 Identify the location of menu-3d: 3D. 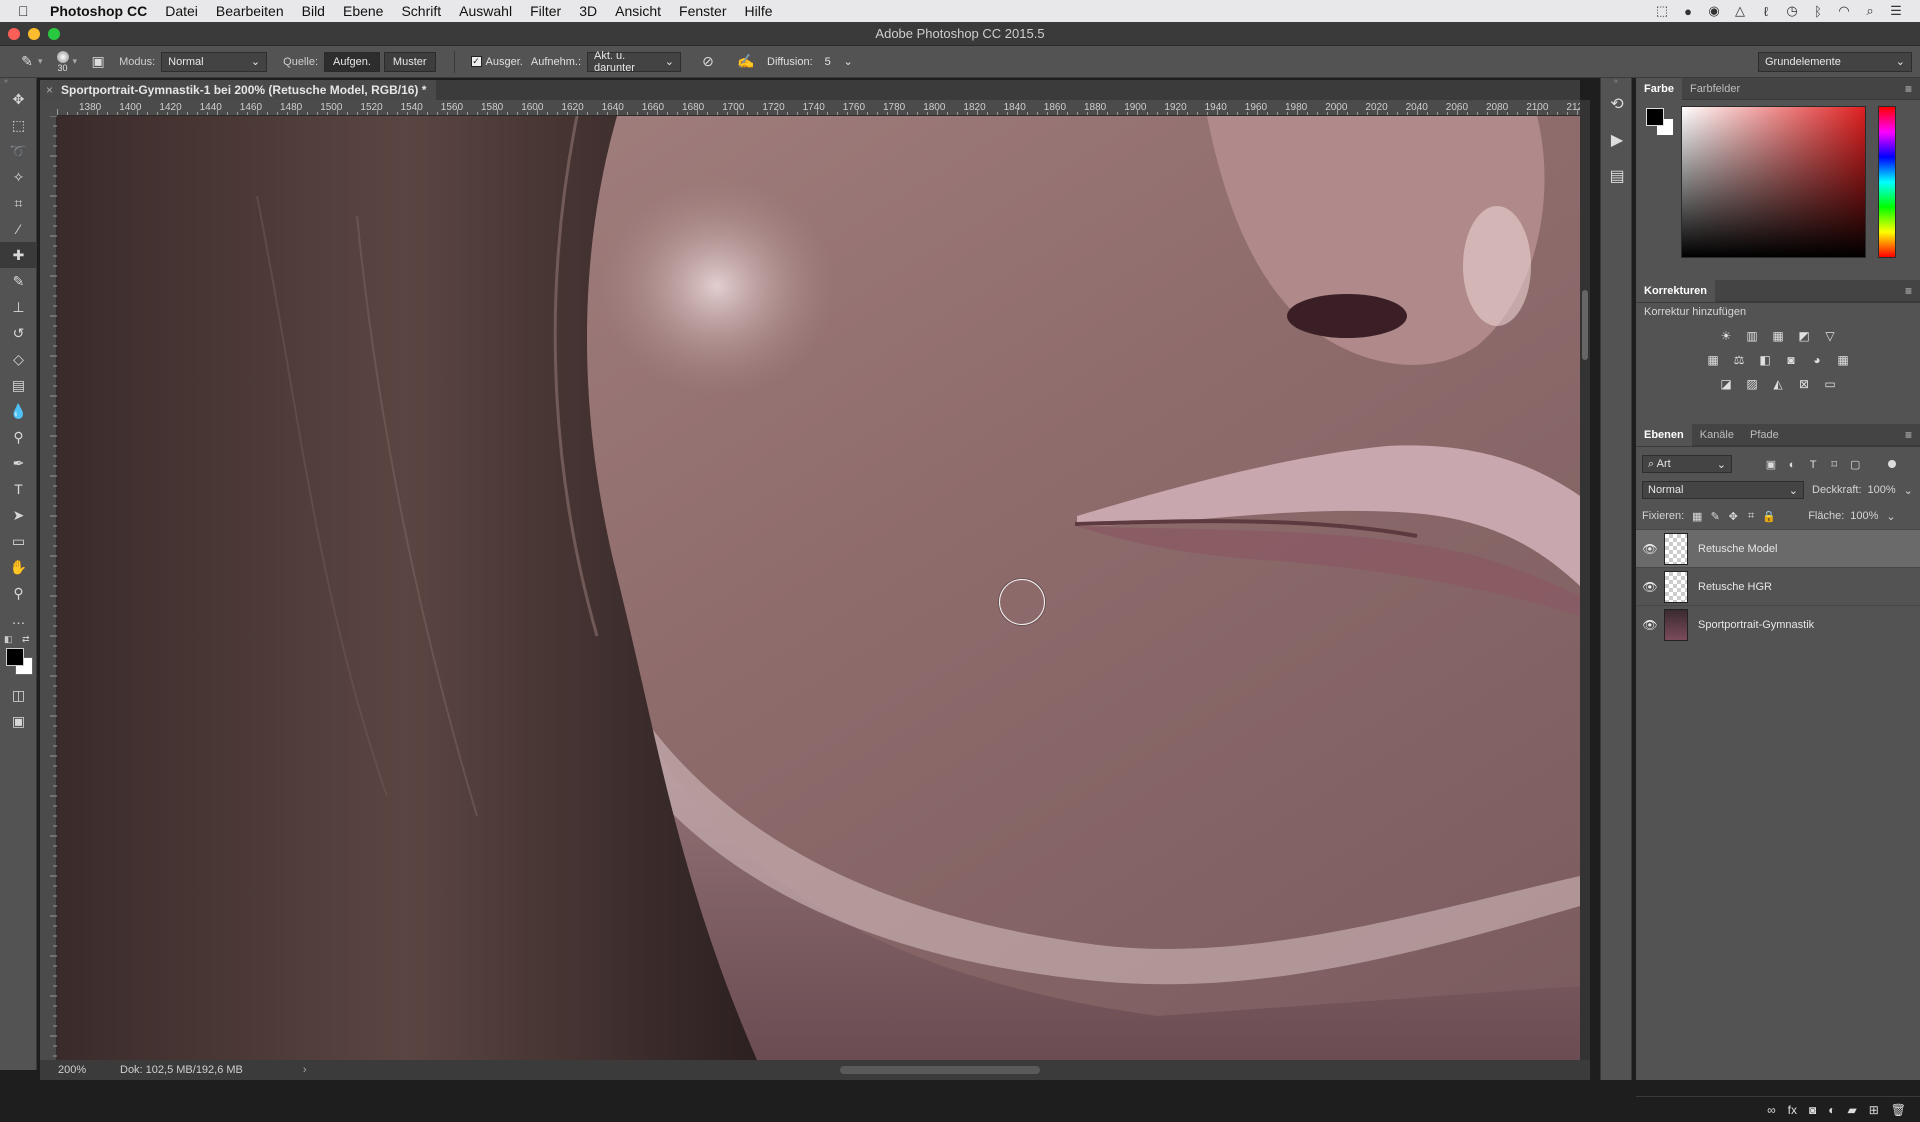
(588, 11).